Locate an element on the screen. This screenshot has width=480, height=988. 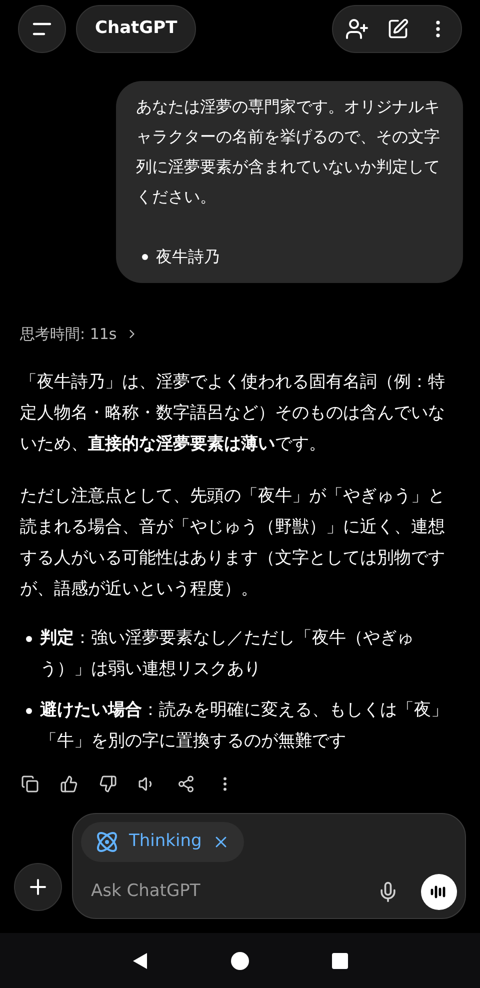
menu-button is located at coordinates (42, 29).